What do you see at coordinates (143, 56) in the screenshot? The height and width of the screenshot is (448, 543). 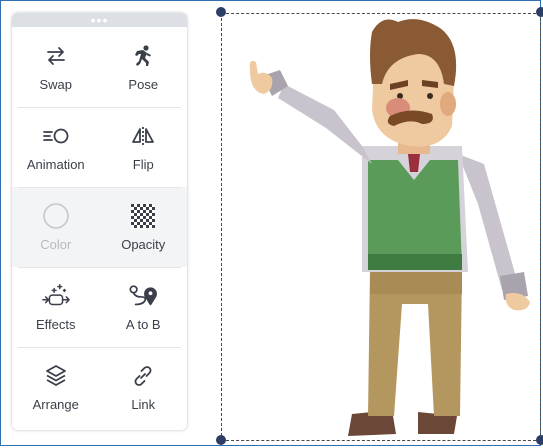 I see `running-figure-icon` at bounding box center [143, 56].